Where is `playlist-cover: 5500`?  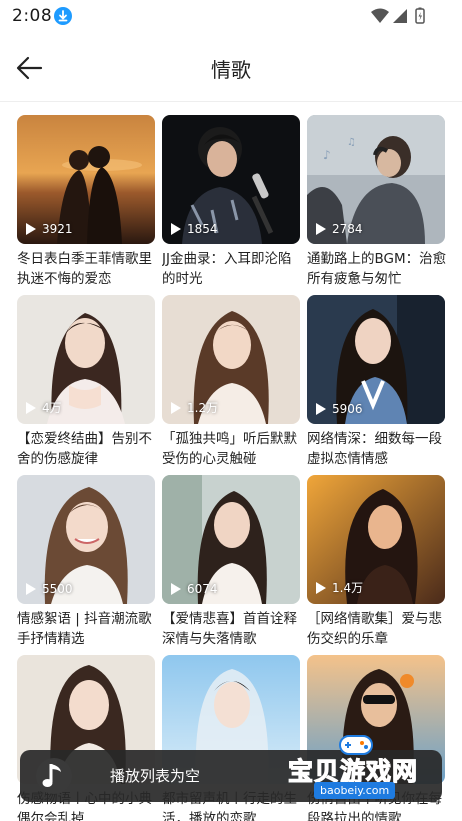 playlist-cover: 5500 is located at coordinates (86, 539).